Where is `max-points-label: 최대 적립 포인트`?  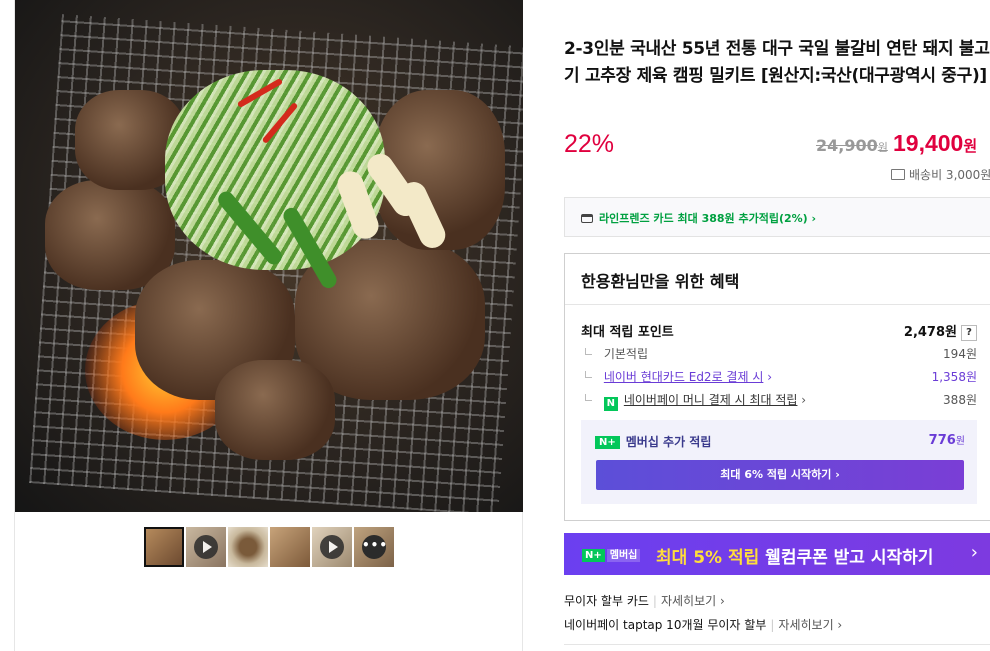 max-points-label: 최대 적립 포인트 is located at coordinates (627, 332).